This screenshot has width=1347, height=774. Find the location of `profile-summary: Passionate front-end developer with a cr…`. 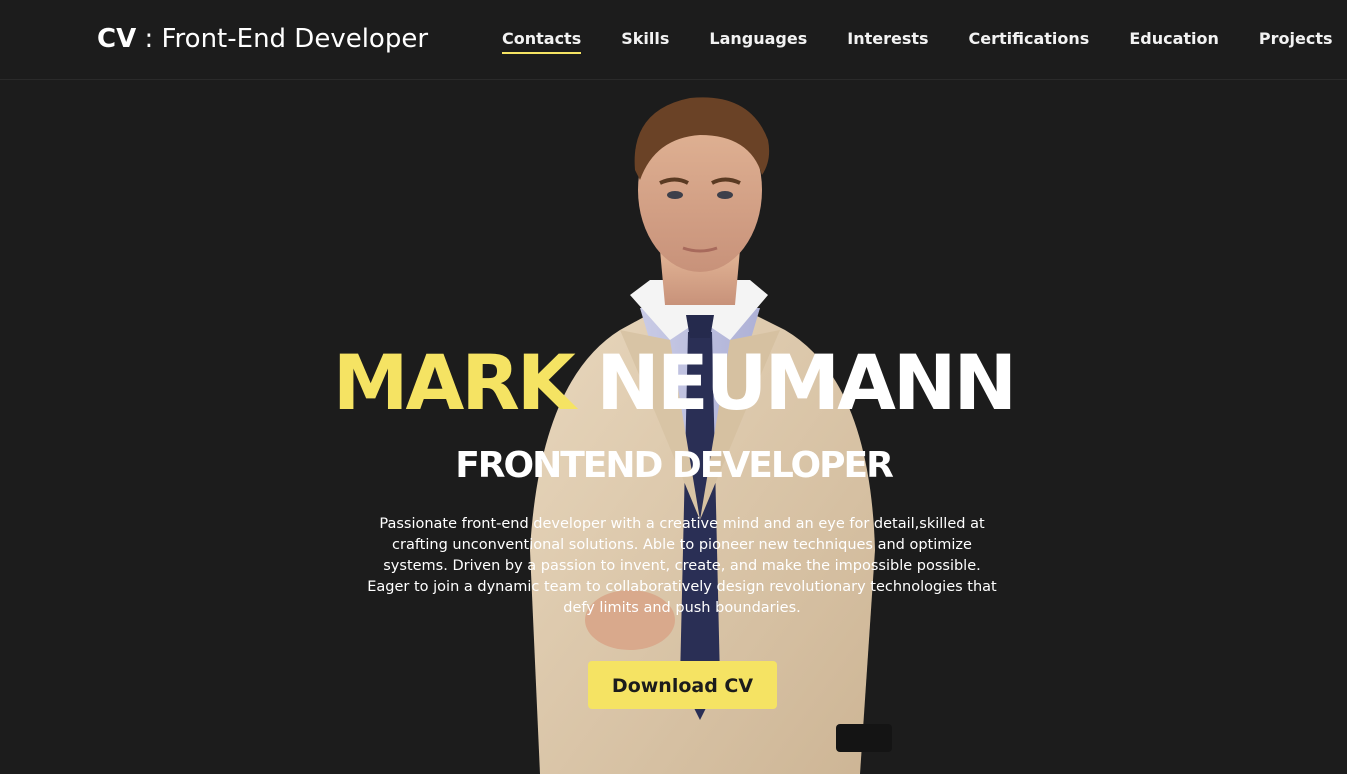

profile-summary: Passionate front-end developer with a cr… is located at coordinates (682, 566).